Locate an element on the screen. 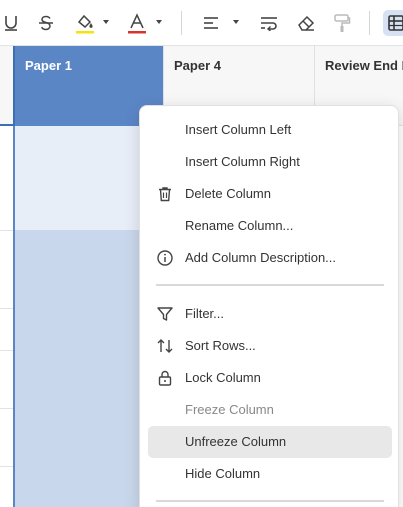 Image resolution: width=403 pixels, height=507 pixels. menu-item-label: Hide Column is located at coordinates (223, 473).